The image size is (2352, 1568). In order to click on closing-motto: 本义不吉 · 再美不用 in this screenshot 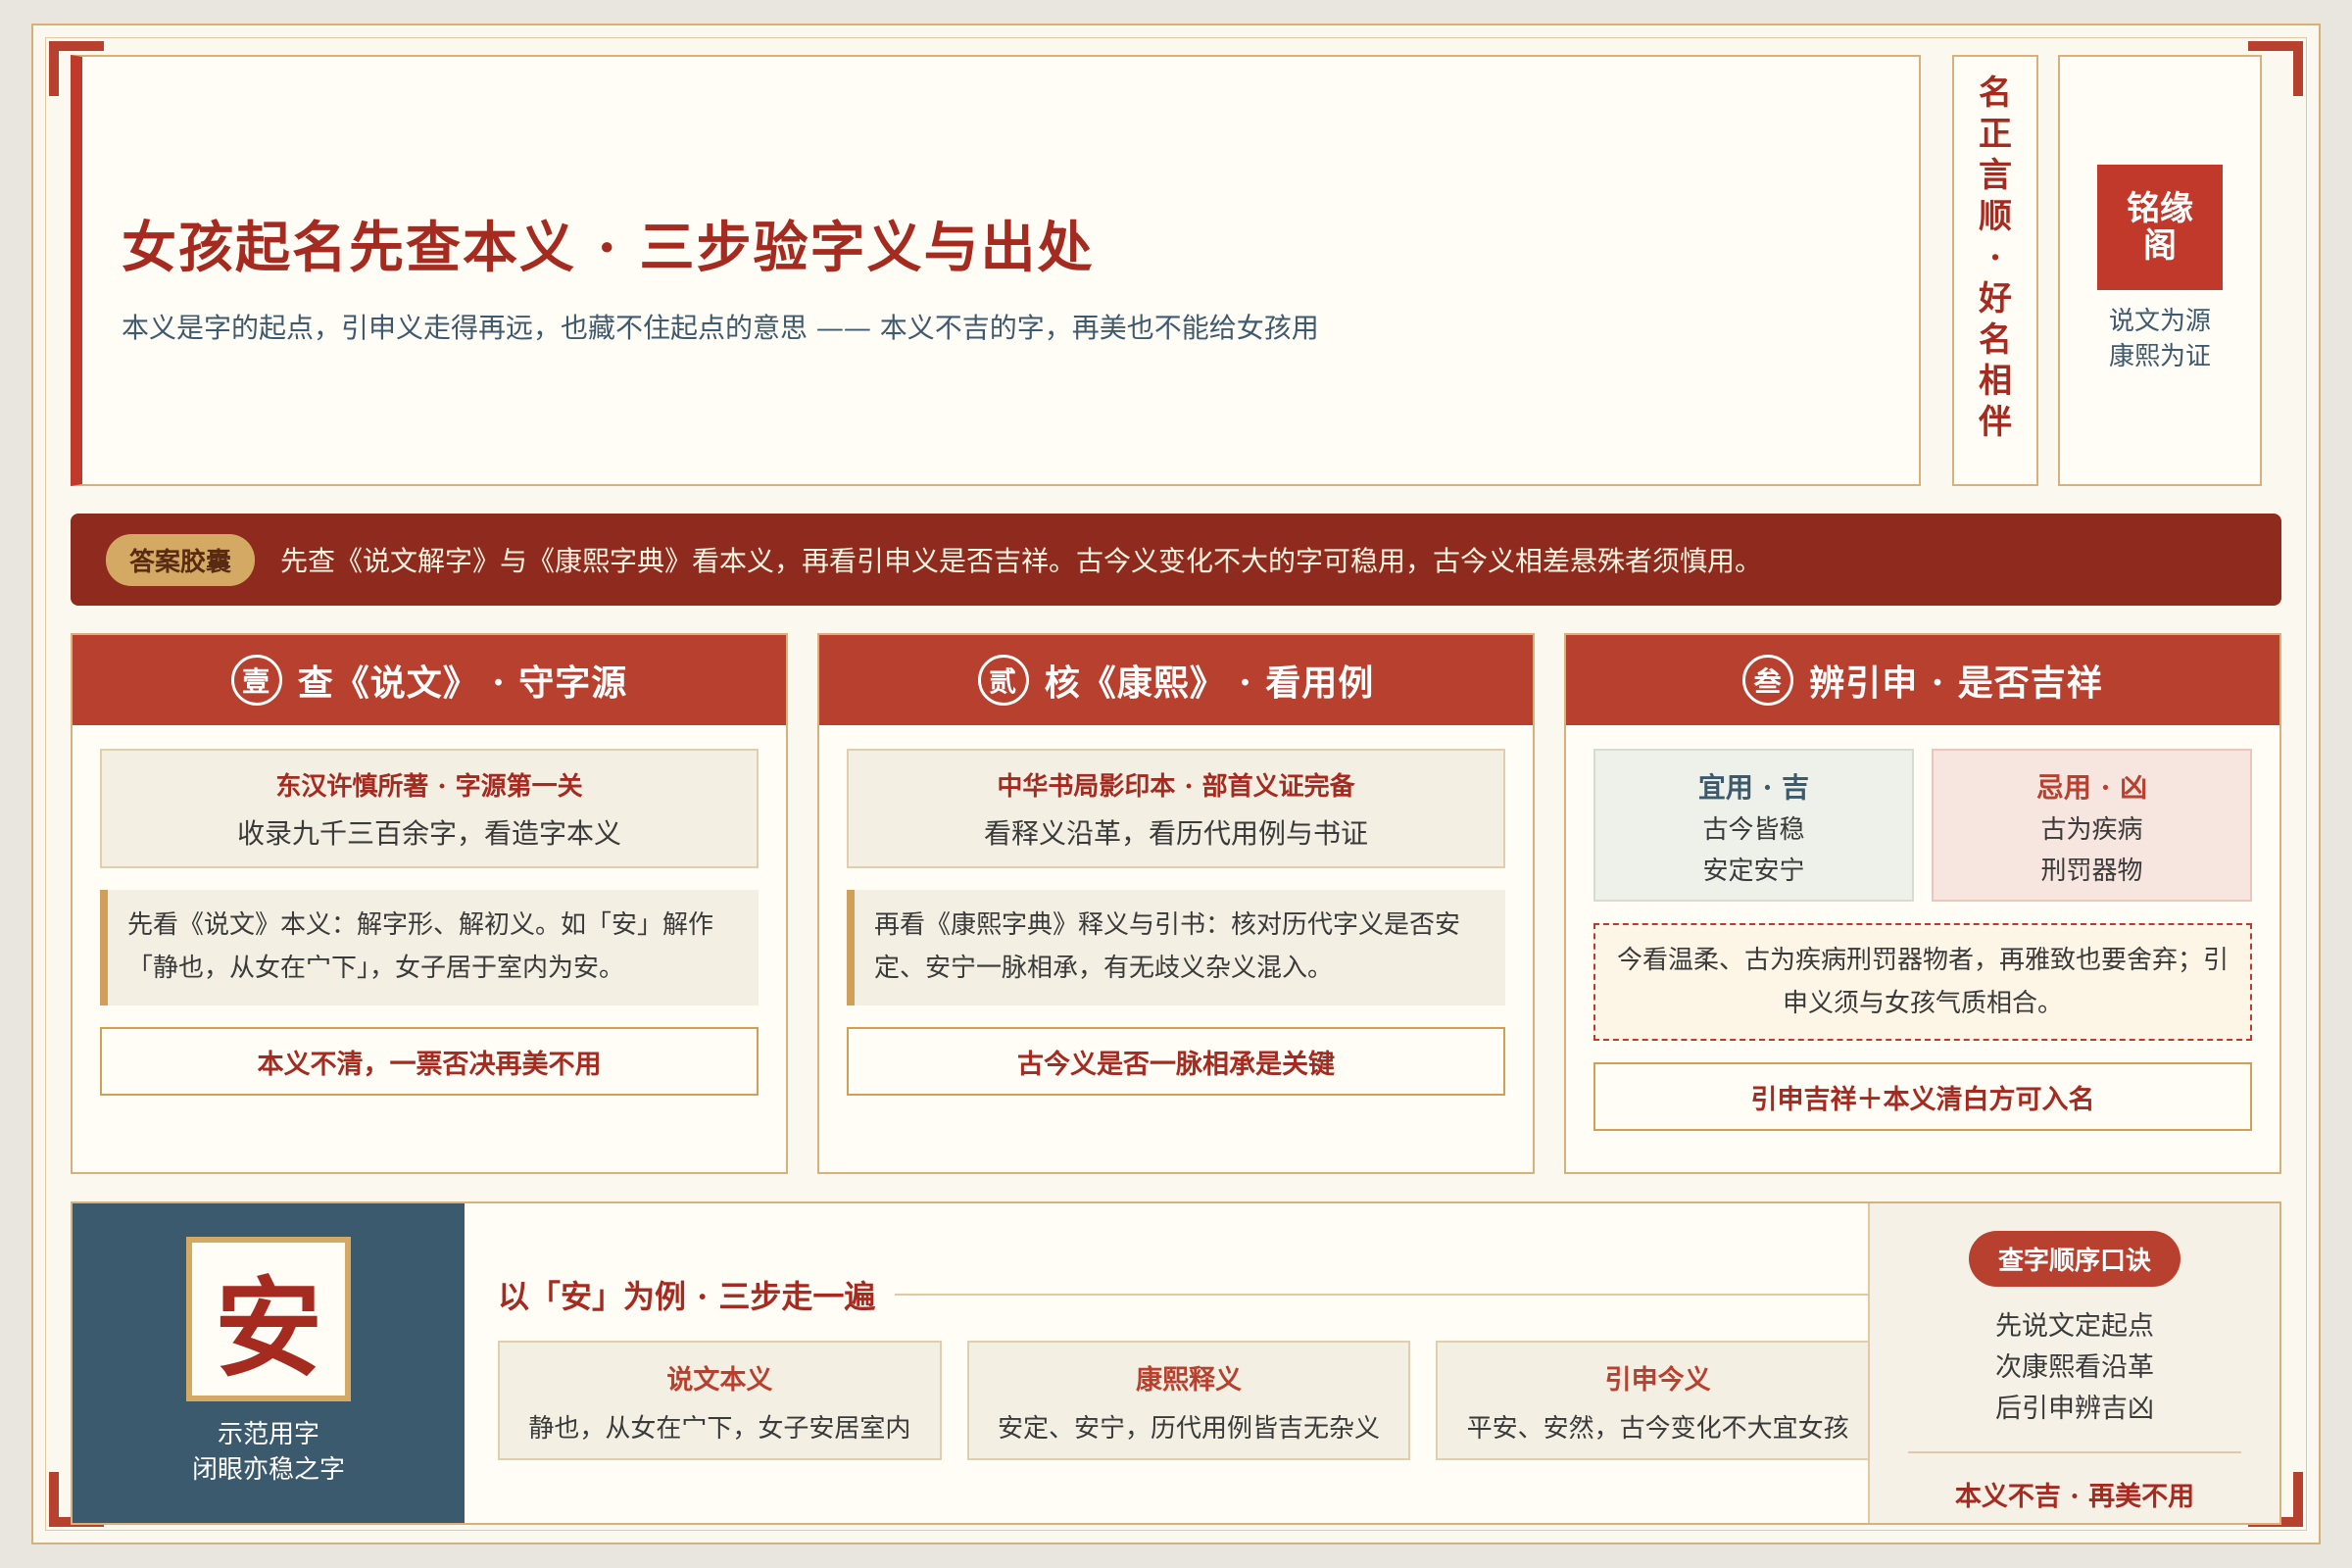, I will do `click(2074, 1497)`.